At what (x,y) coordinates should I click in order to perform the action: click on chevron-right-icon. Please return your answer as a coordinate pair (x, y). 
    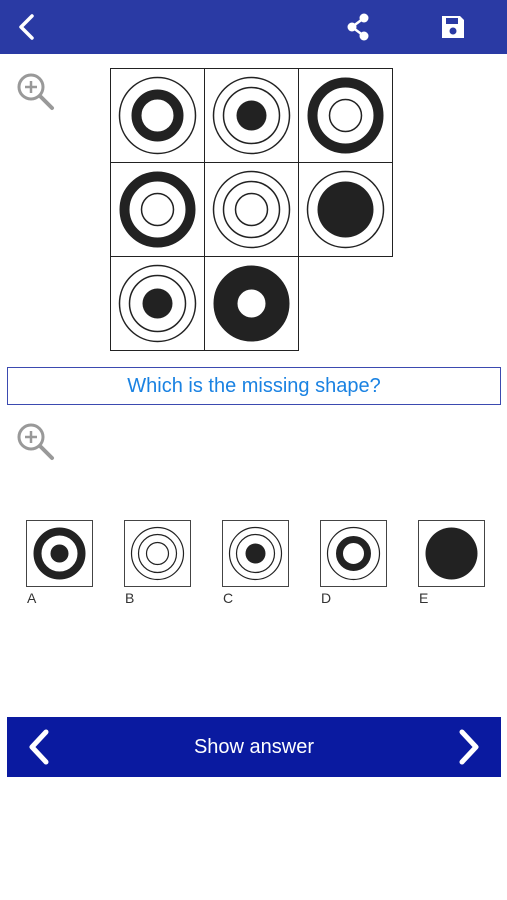
    Looking at the image, I should click on (469, 747).